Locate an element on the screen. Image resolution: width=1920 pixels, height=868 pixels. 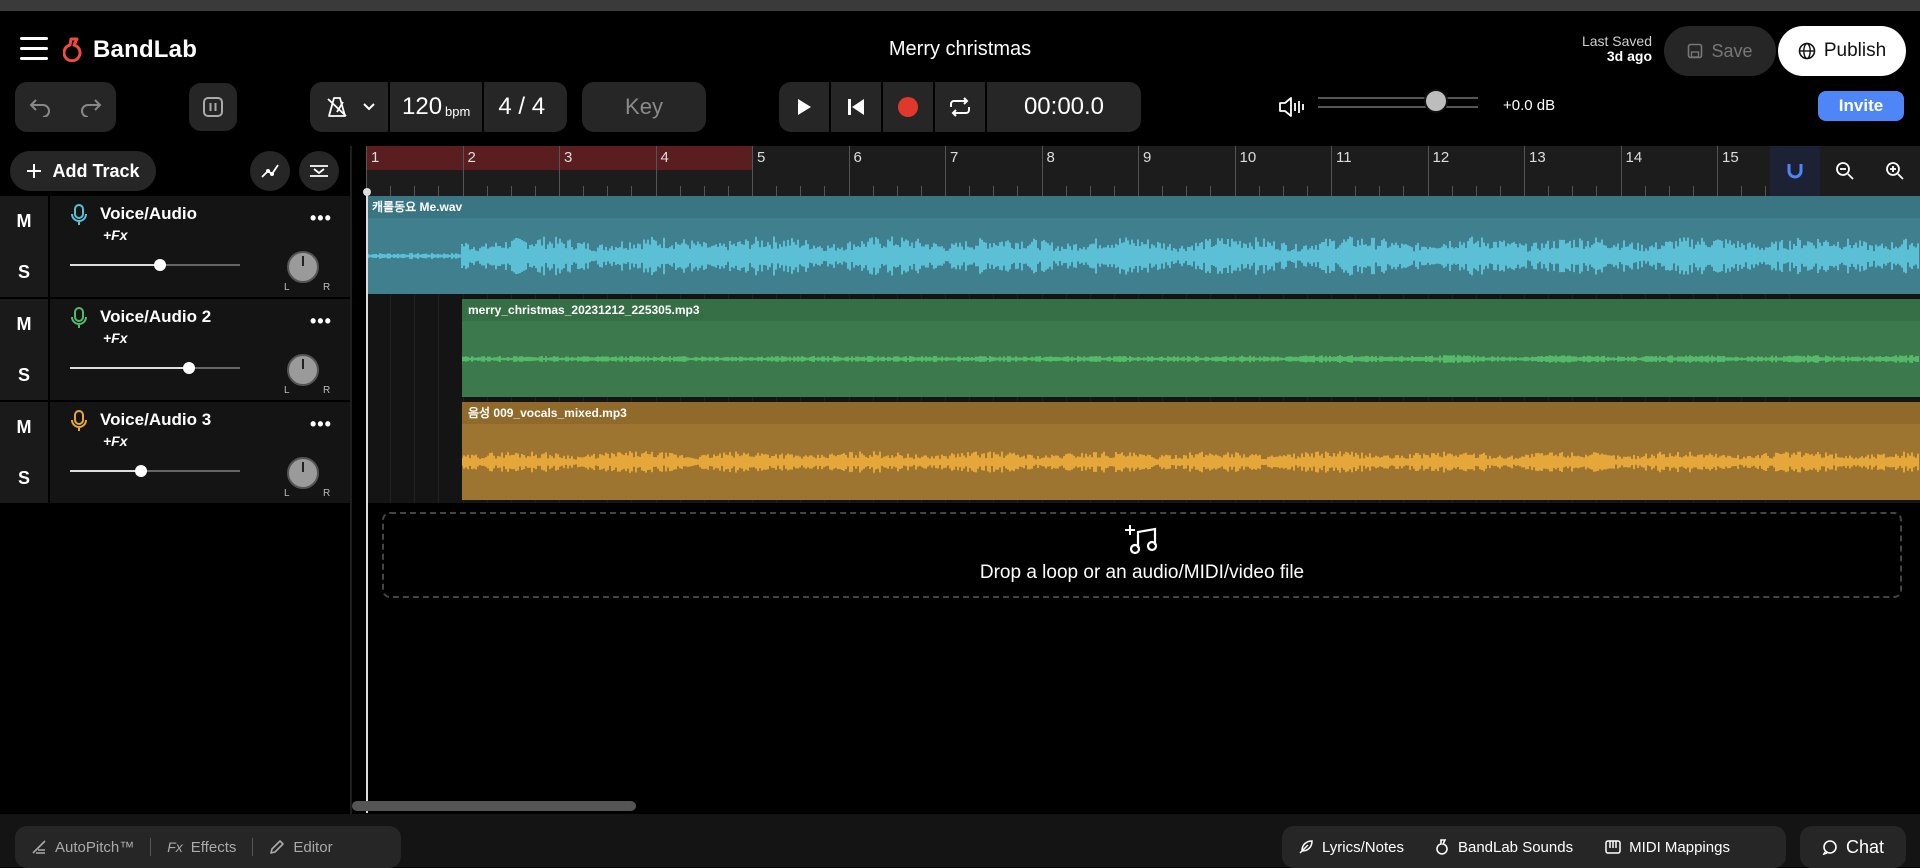
master-volume-slider is located at coordinates (1398, 101).